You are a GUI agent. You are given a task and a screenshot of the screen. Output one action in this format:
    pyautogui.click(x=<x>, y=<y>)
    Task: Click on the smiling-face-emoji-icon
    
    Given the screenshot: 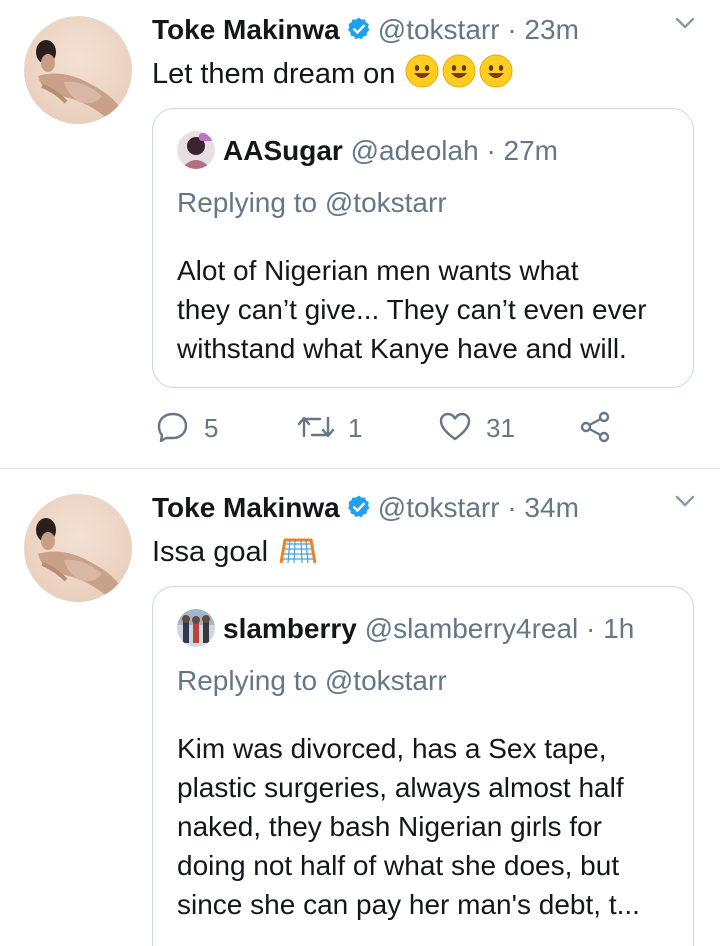 What is the action you would take?
    pyautogui.click(x=459, y=76)
    